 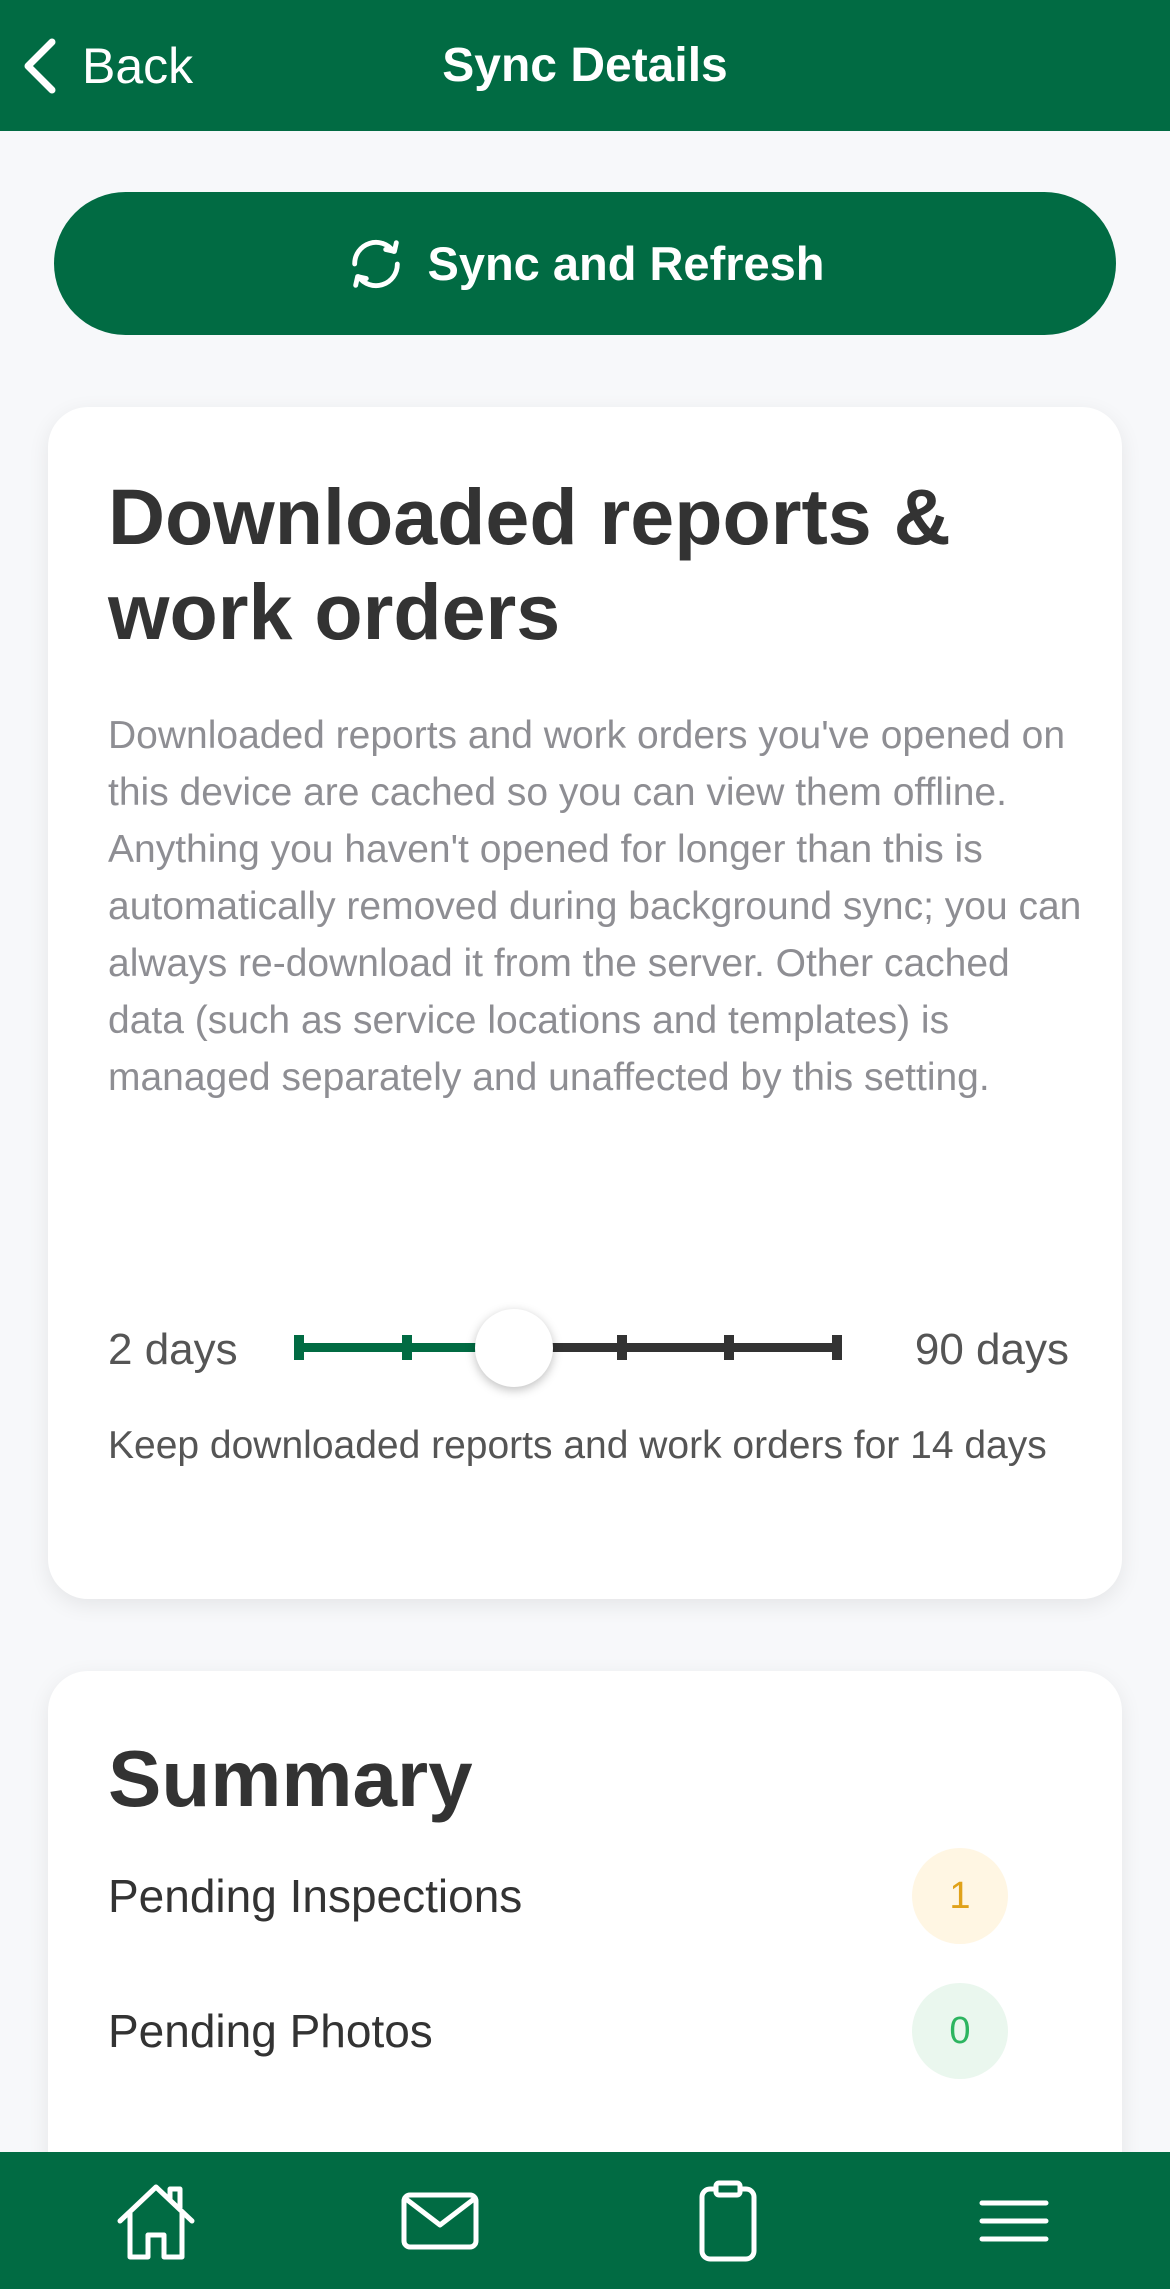 I want to click on top-bar: Back Sync Details, so click(x=585, y=65).